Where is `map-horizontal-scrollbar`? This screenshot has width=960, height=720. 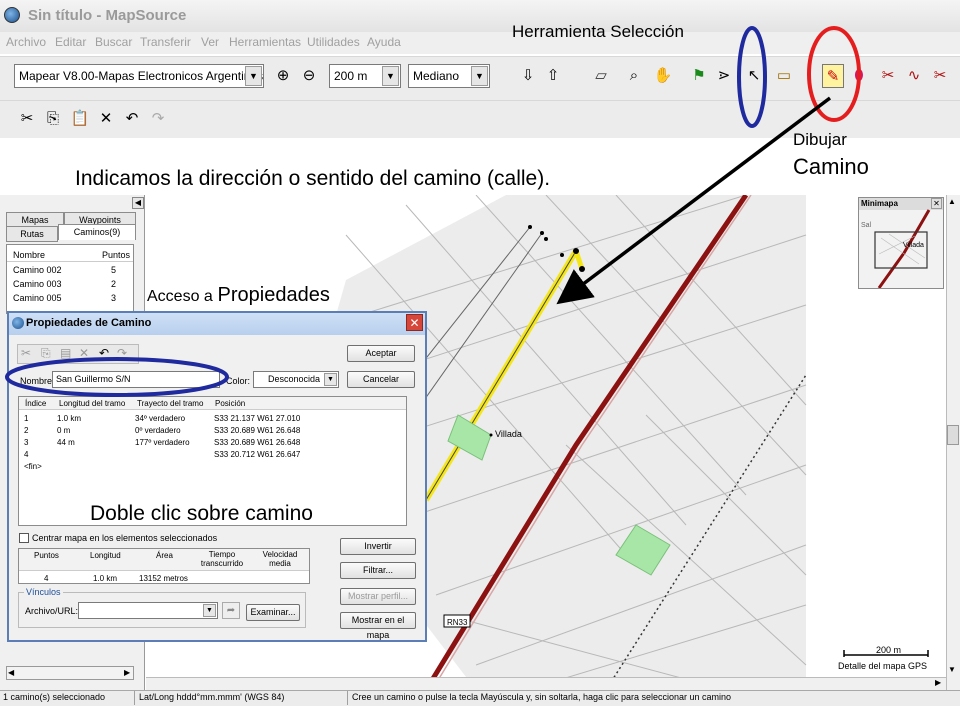 map-horizontal-scrollbar is located at coordinates (546, 683).